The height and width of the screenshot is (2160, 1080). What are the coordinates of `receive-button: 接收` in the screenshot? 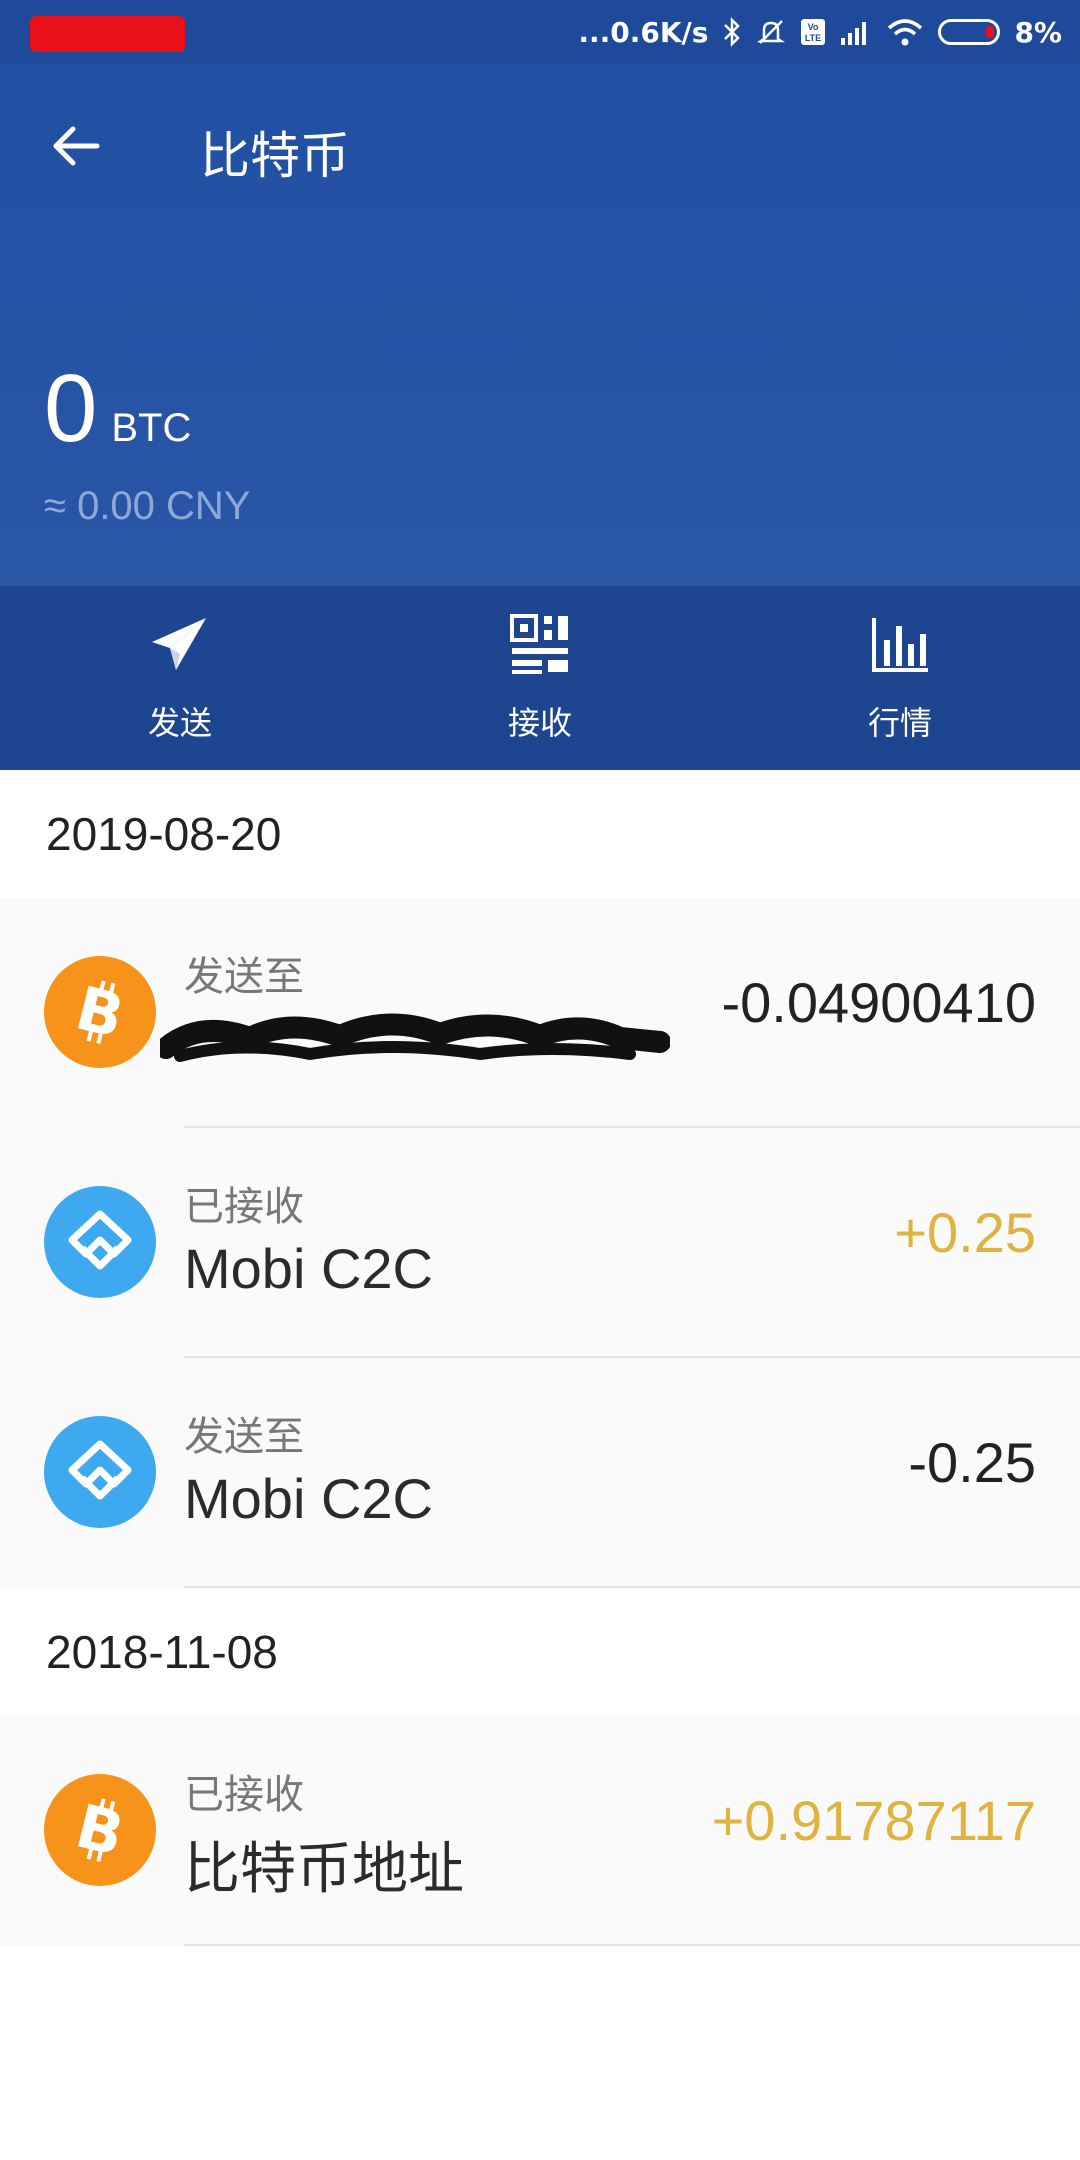 It's located at (540, 678).